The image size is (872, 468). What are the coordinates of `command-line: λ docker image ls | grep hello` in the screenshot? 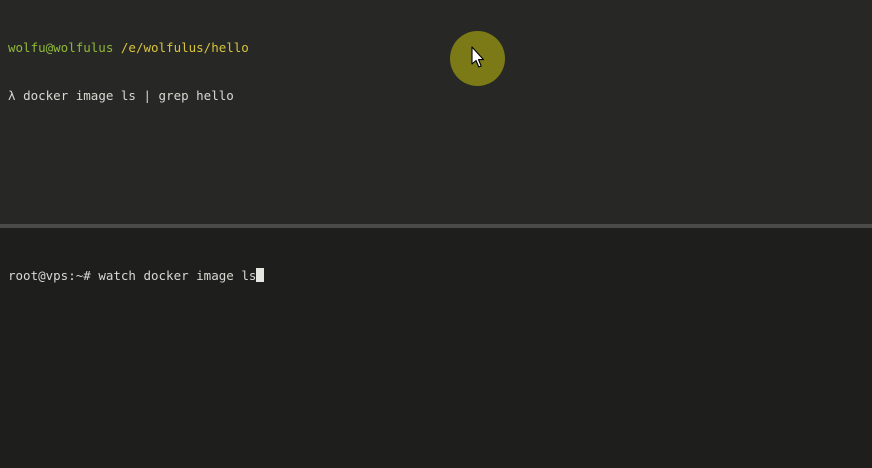 It's located at (436, 96).